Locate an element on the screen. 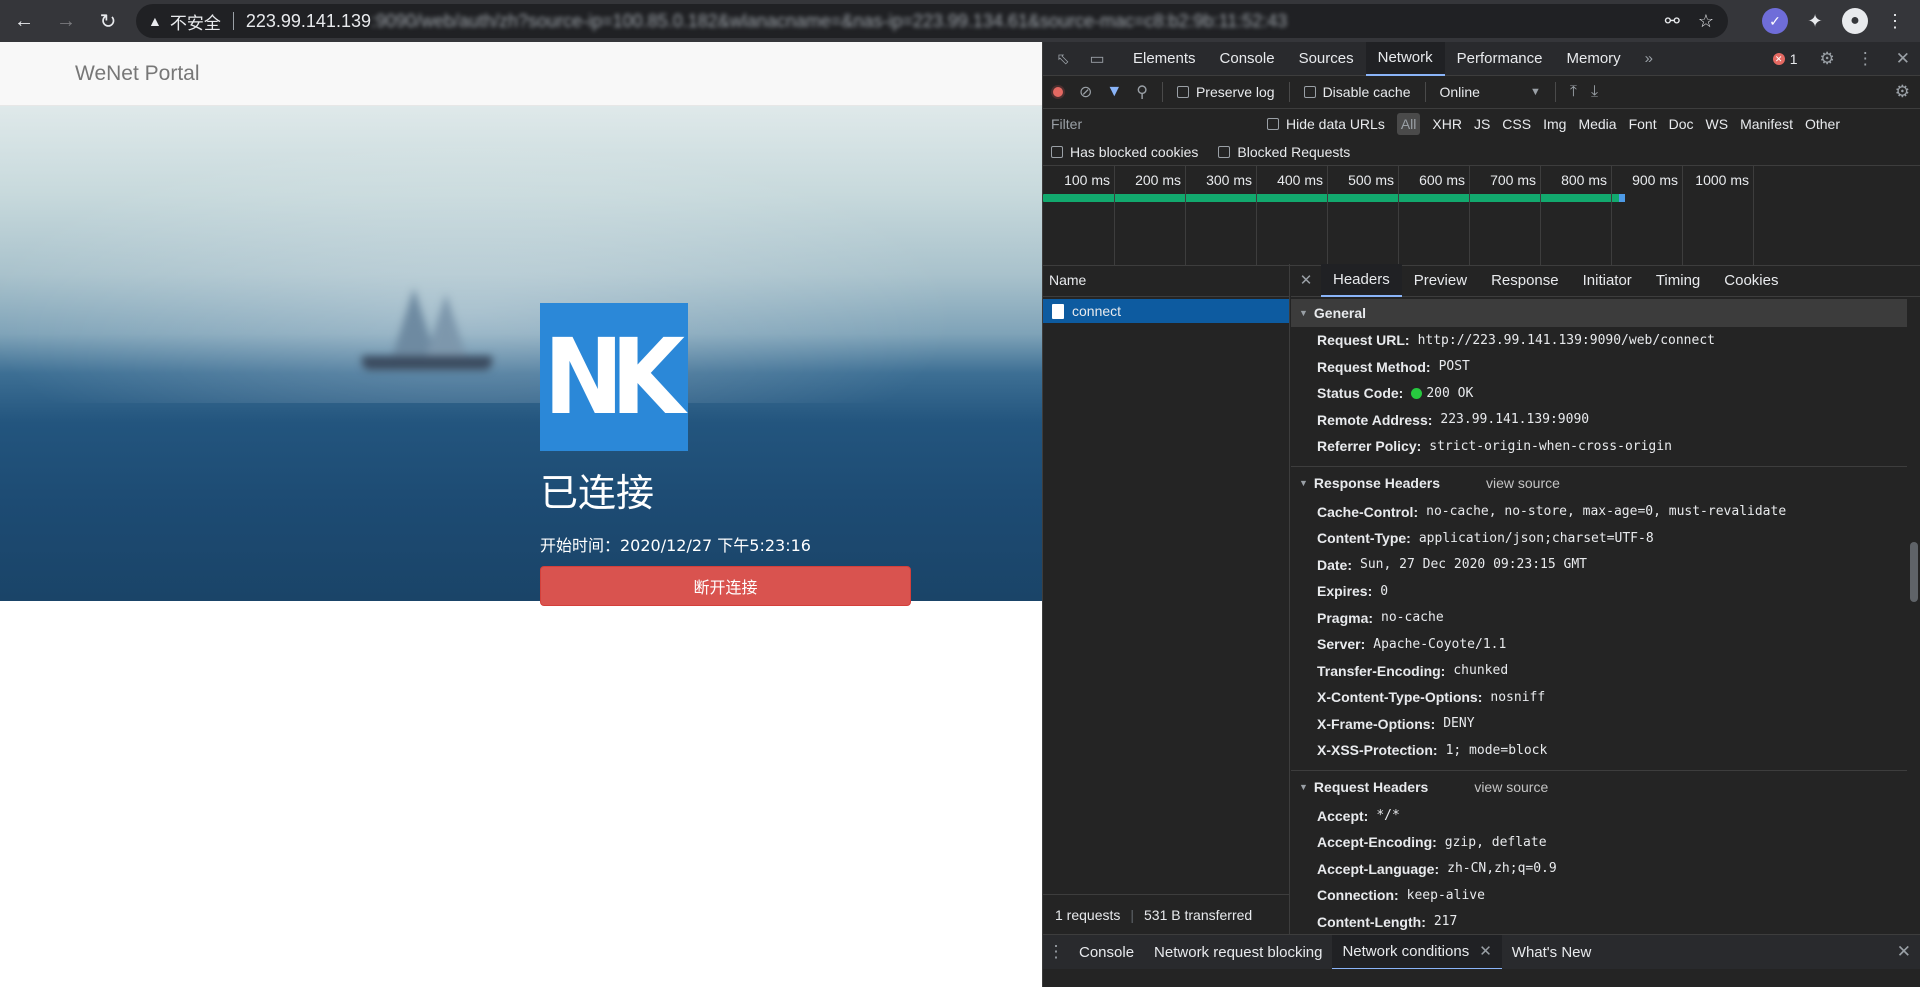  tab-performance: Performance is located at coordinates (1500, 59).